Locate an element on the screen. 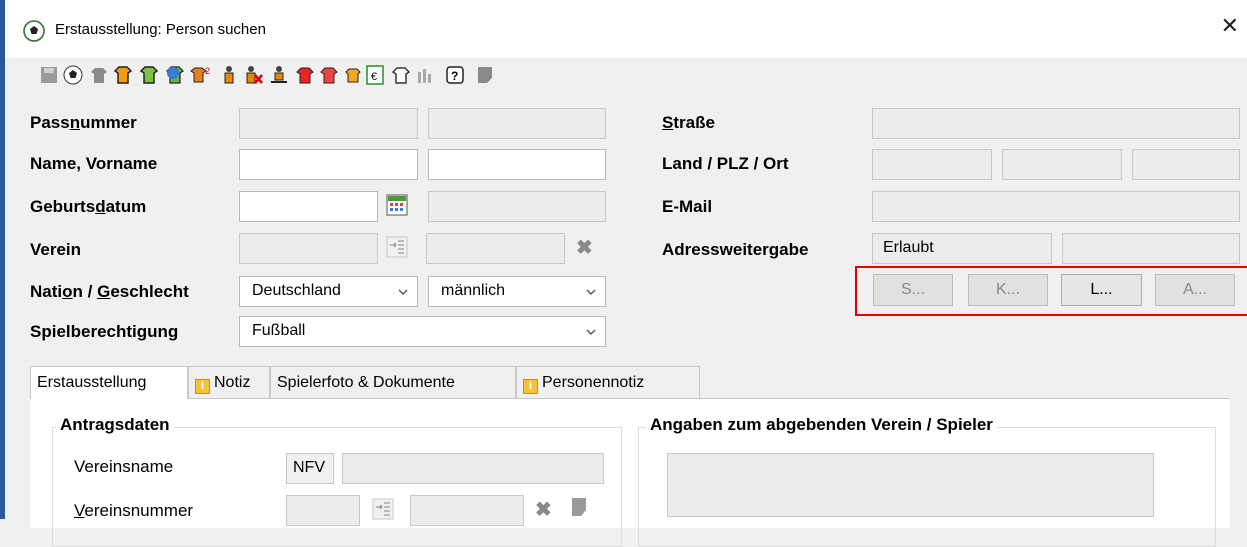 Image resolution: width=1247 pixels, height=547 pixels. tab-erstausstellung: Erstausstellung is located at coordinates (109, 382).